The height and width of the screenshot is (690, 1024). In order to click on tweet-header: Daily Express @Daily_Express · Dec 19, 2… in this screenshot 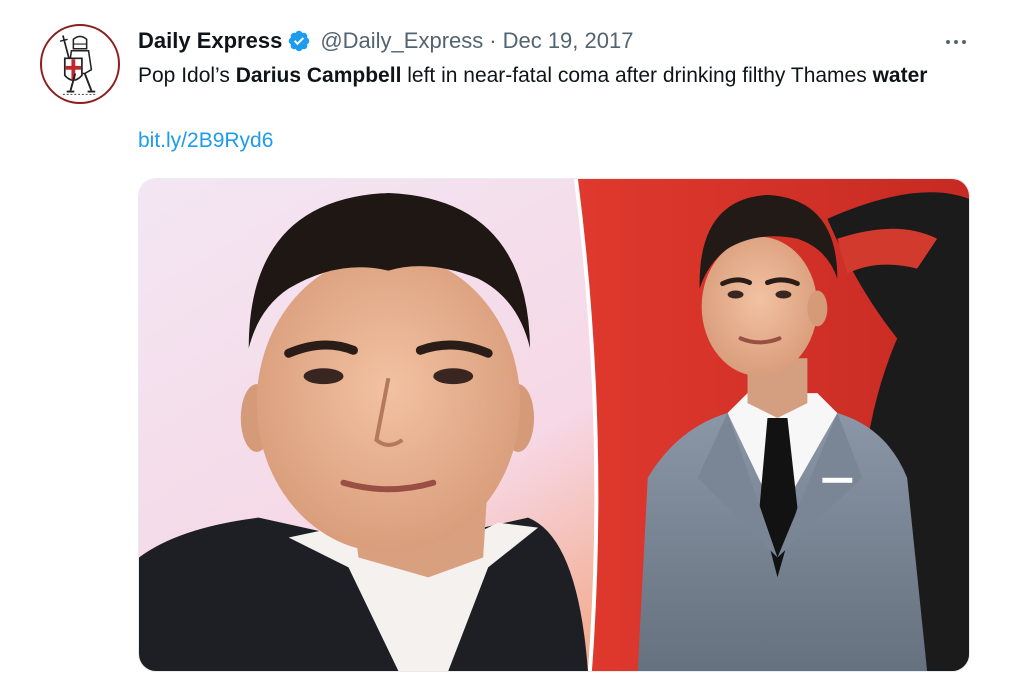, I will do `click(385, 41)`.